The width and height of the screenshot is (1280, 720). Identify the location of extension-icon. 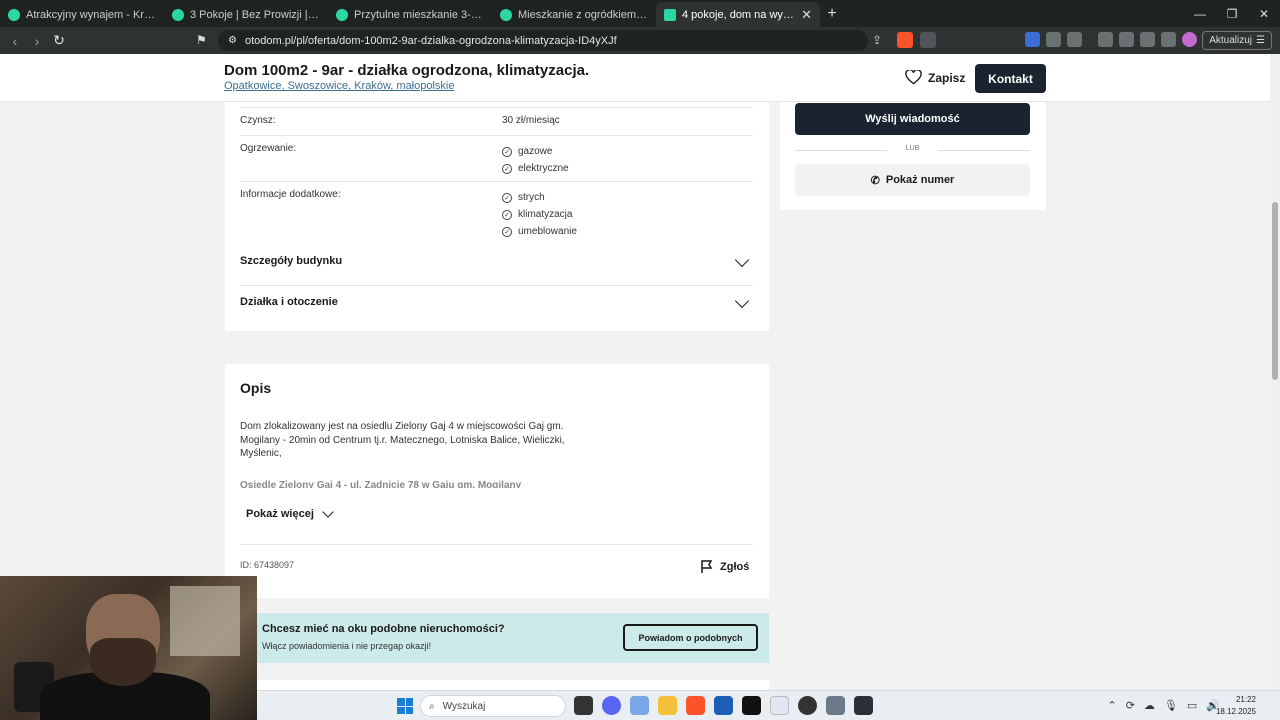
(1032, 39).